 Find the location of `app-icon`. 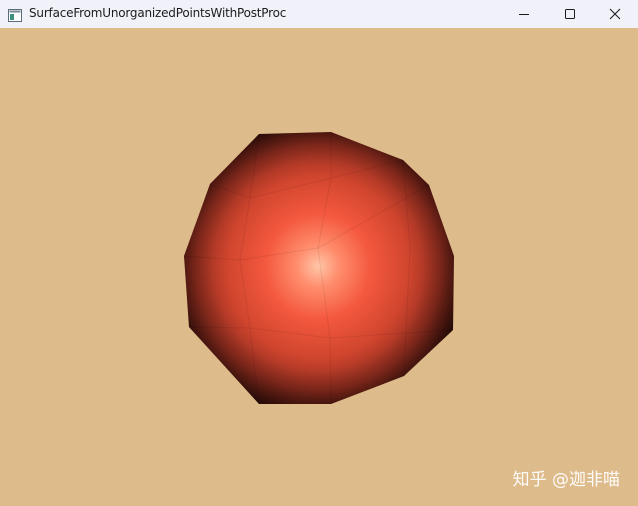

app-icon is located at coordinates (15, 14).